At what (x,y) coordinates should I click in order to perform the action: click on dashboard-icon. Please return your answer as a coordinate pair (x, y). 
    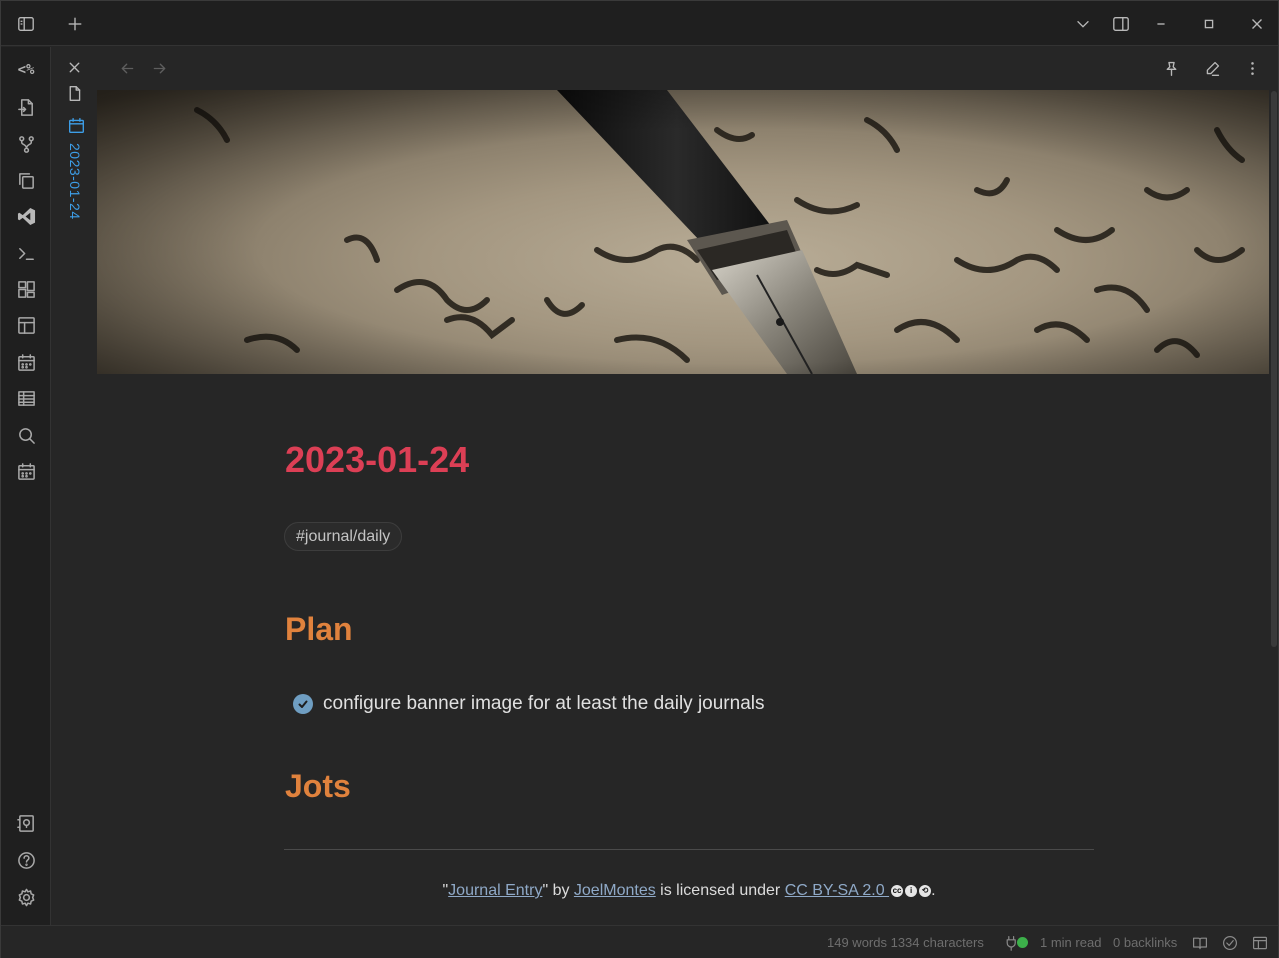
    Looking at the image, I should click on (26, 289).